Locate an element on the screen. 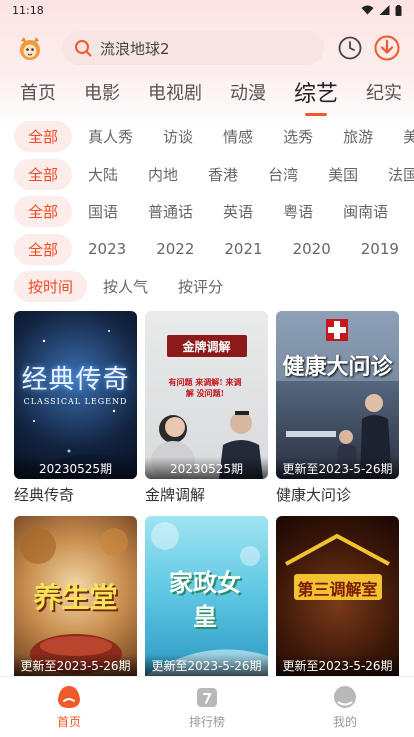 This screenshot has width=414, height=737. bottom-tab-ranking-label: 排行榜 is located at coordinates (206, 722).